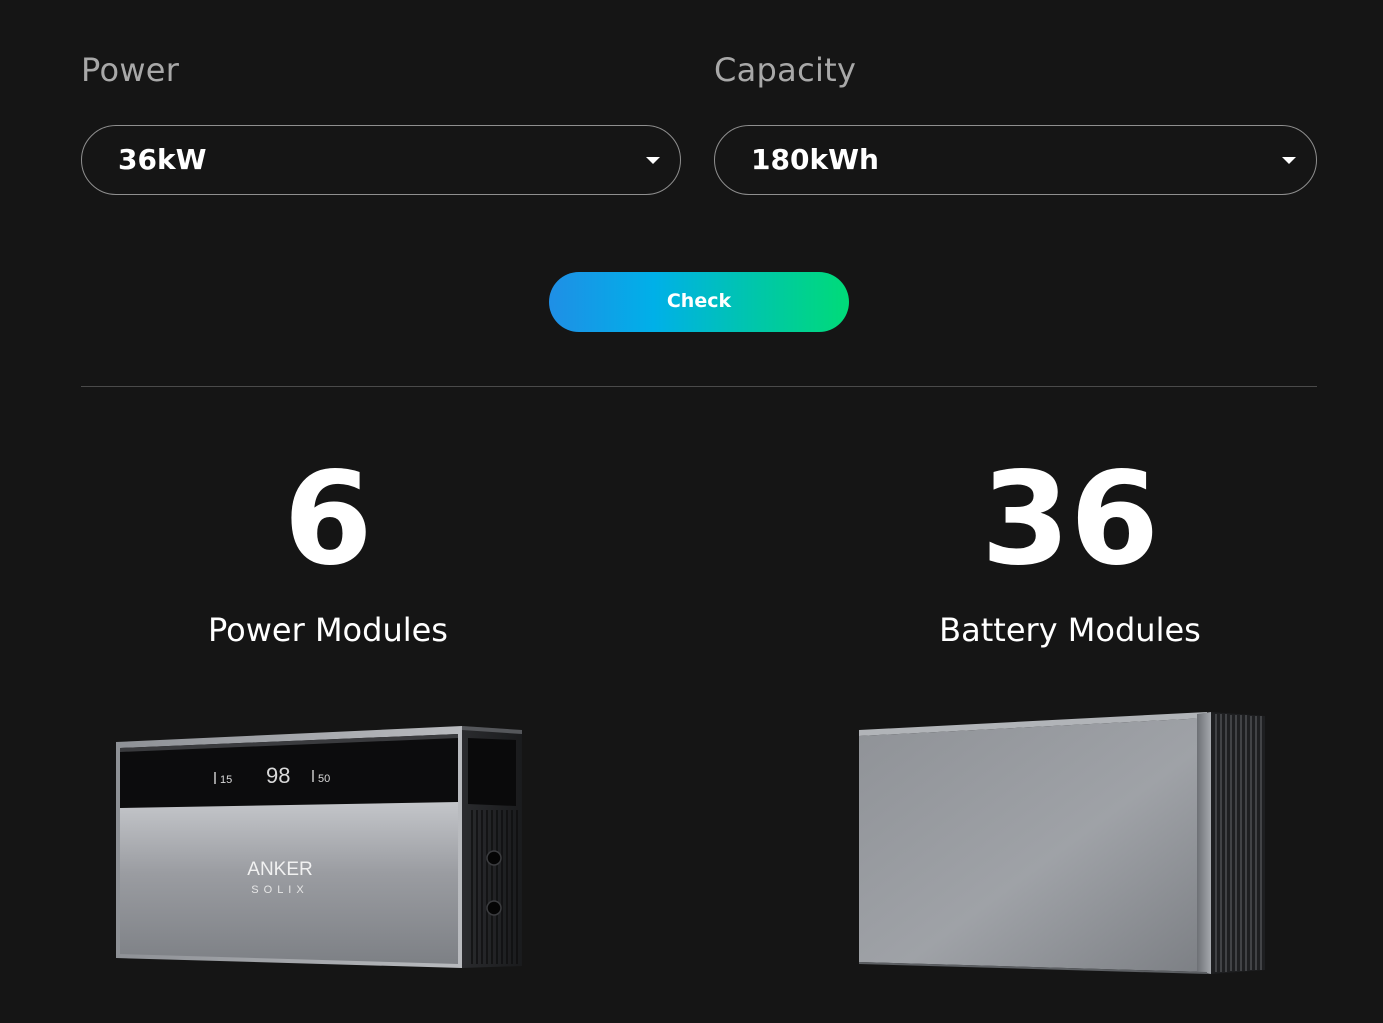 The height and width of the screenshot is (1023, 1383). What do you see at coordinates (279, 869) in the screenshot?
I see `brand-logo-text: ANKER` at bounding box center [279, 869].